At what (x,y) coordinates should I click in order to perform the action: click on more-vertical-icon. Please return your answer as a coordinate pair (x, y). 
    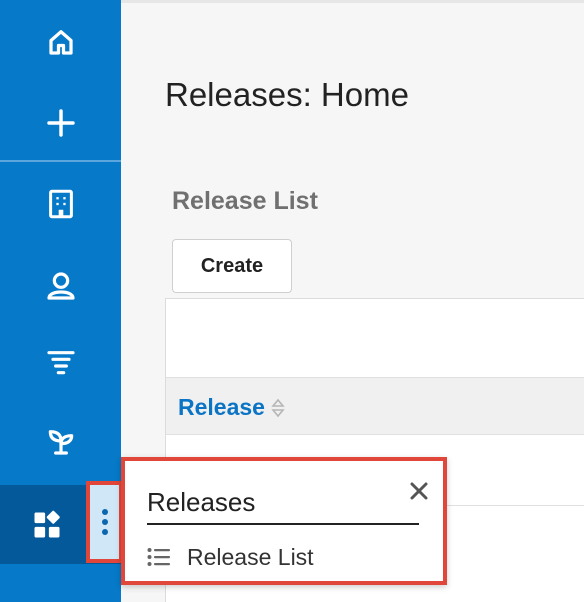
    Looking at the image, I should click on (104, 522).